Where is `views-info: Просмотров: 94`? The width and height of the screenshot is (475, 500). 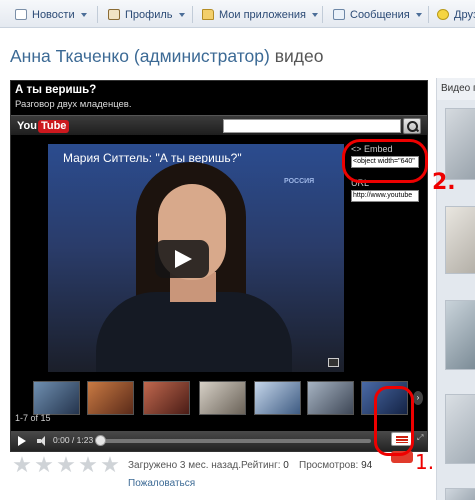 views-info: Просмотров: 94 is located at coordinates (335, 465).